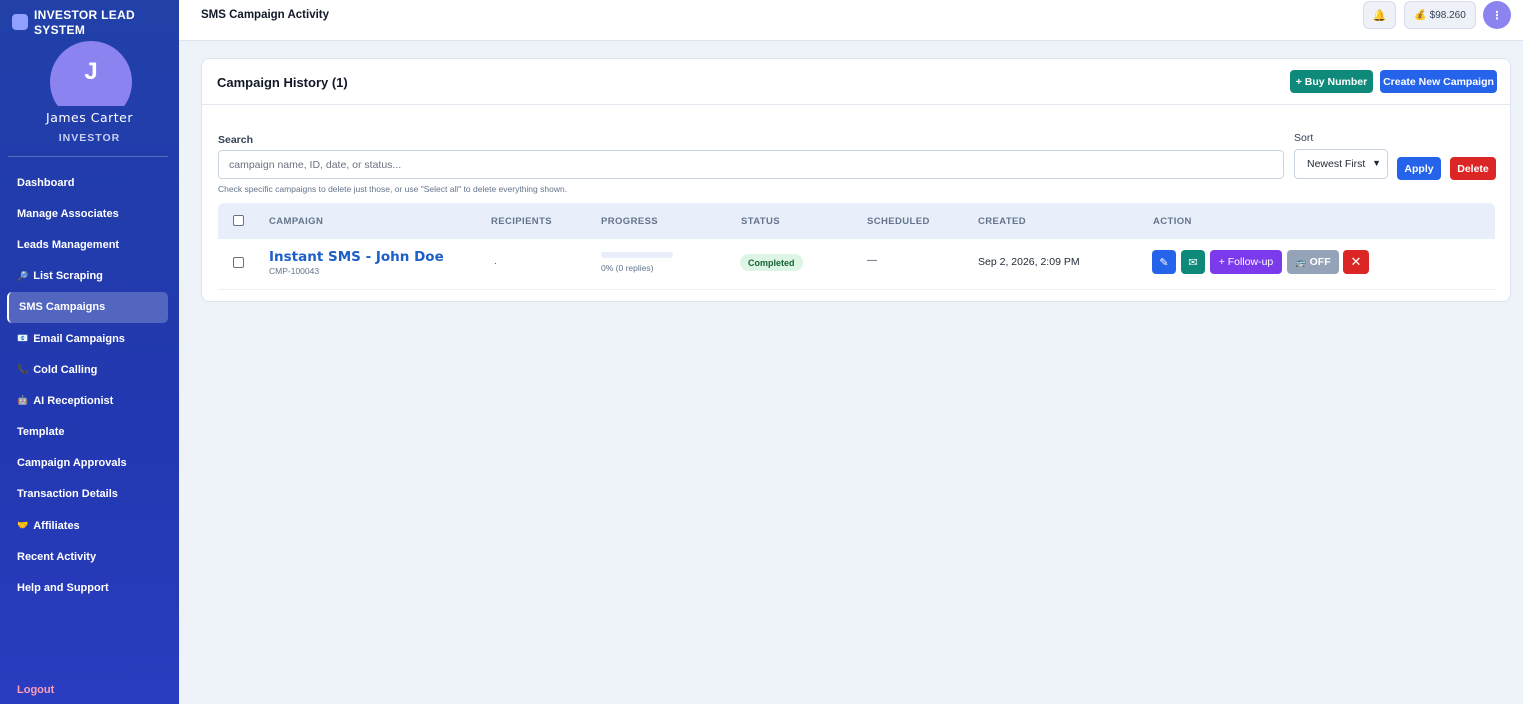 This screenshot has height=704, width=1523. I want to click on user-name: James Carter, so click(89, 117).